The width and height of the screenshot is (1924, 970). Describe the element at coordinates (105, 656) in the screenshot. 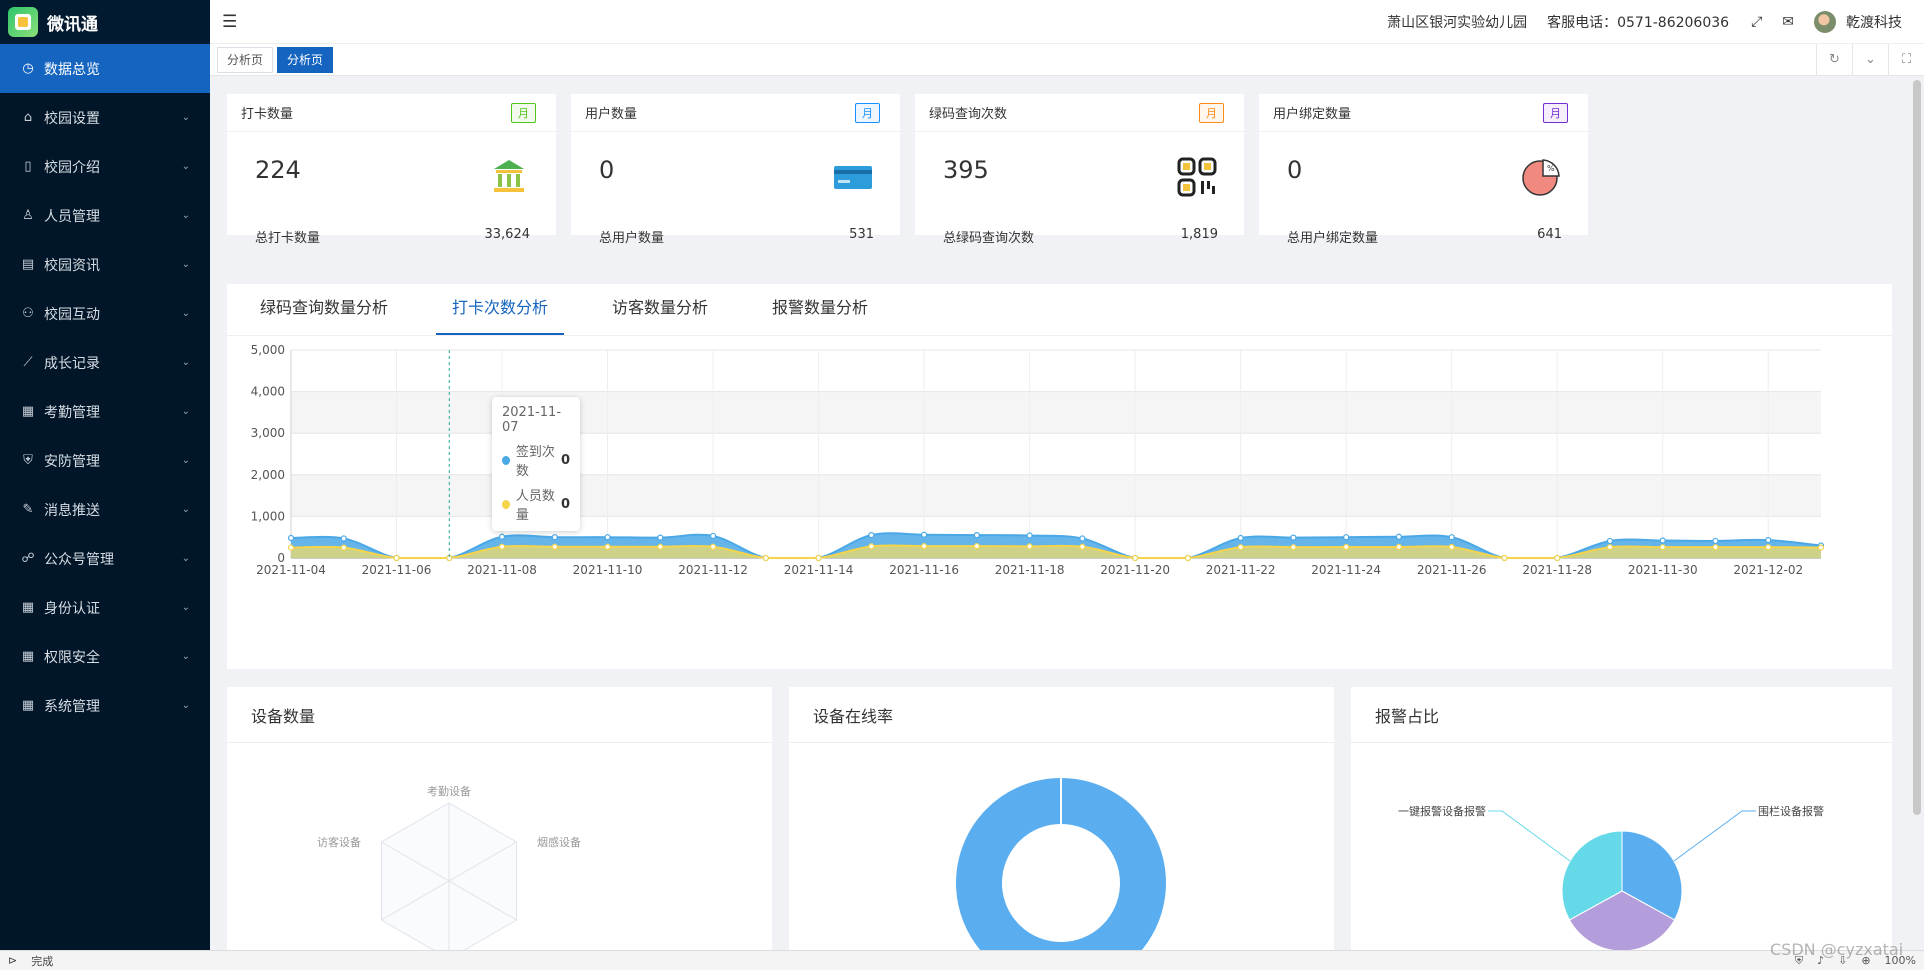

I see `sidebar-item: ▦ 权限安全 ⌄` at that location.